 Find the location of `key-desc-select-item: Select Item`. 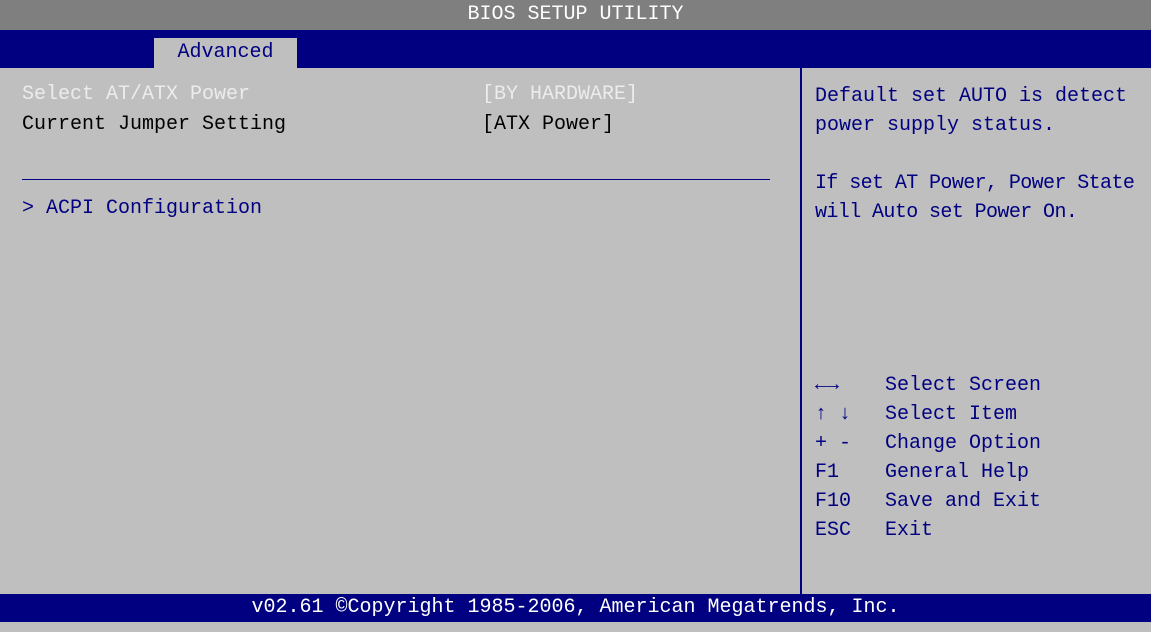

key-desc-select-item: Select Item is located at coordinates (951, 414).